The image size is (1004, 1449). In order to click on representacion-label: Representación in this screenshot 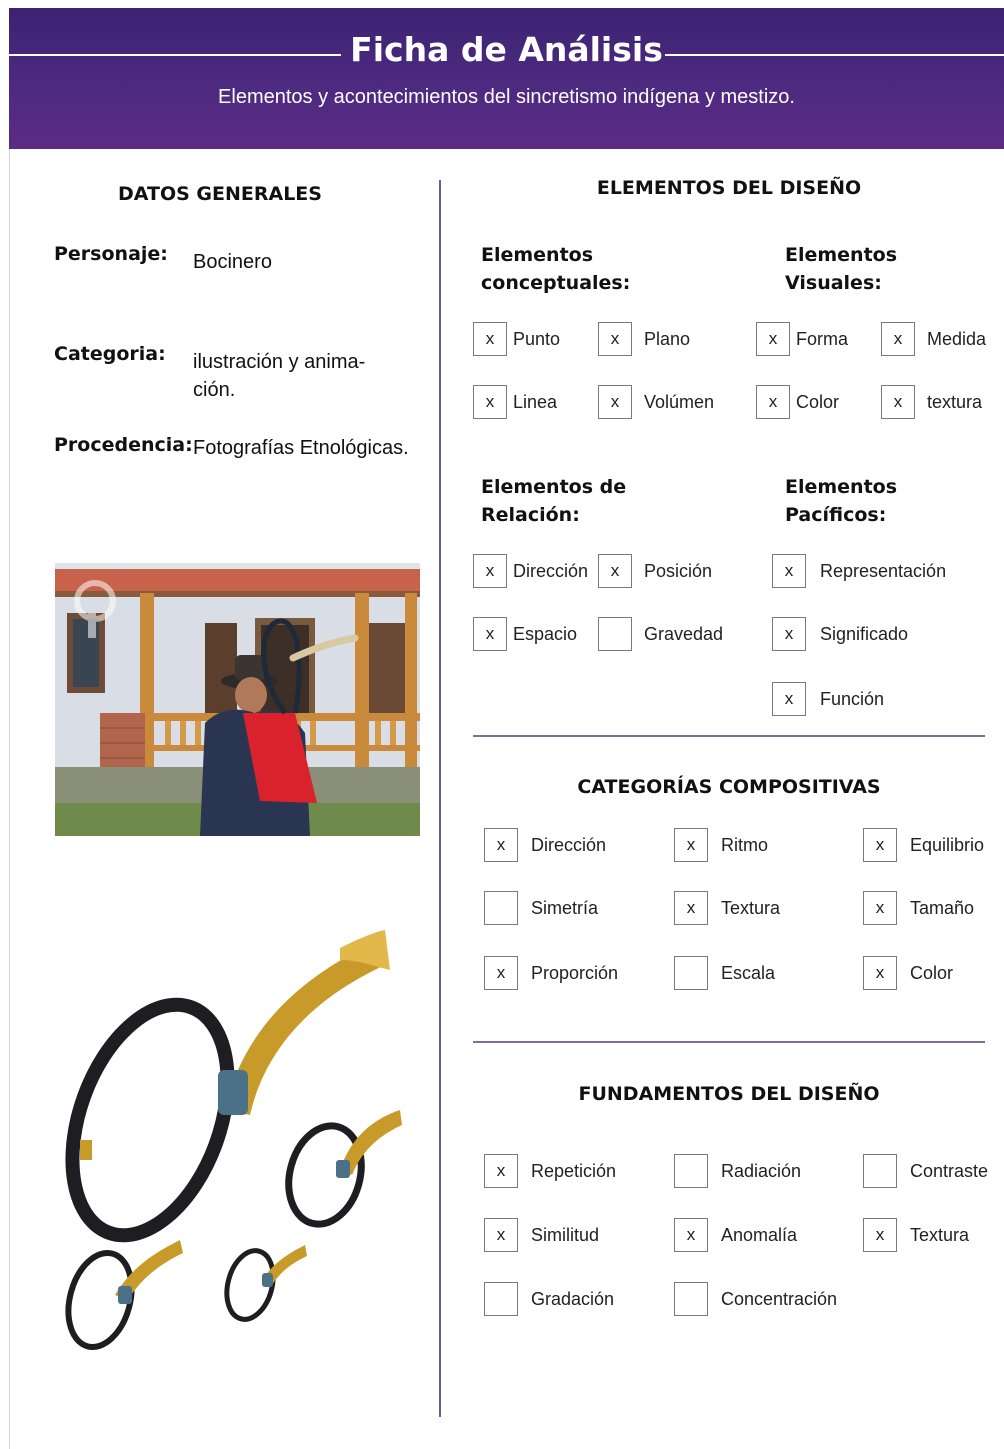, I will do `click(883, 571)`.